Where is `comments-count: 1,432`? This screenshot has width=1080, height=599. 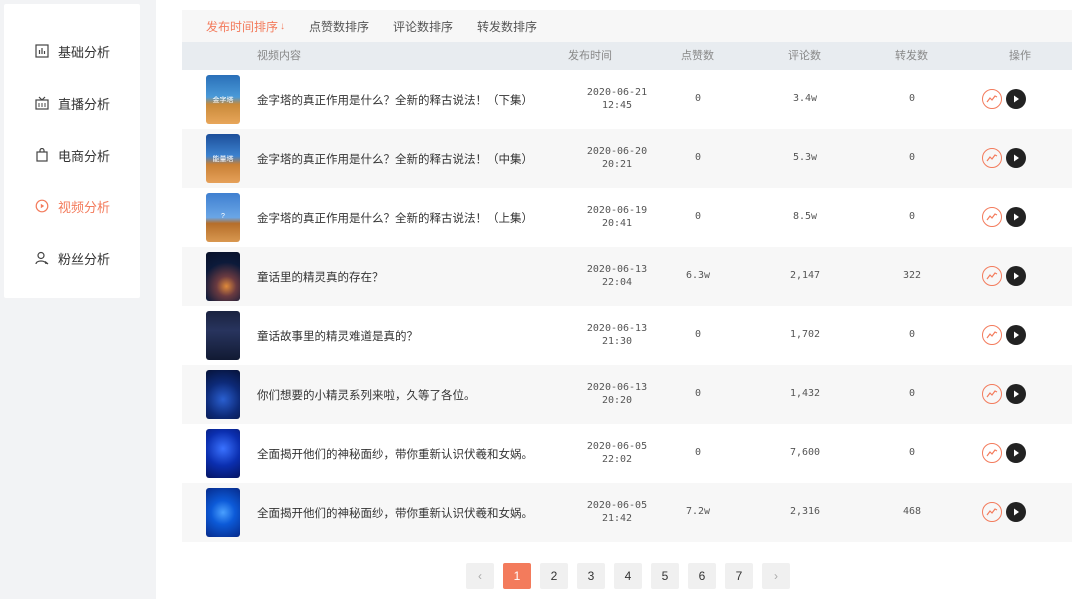
comments-count: 1,432 is located at coordinates (805, 393).